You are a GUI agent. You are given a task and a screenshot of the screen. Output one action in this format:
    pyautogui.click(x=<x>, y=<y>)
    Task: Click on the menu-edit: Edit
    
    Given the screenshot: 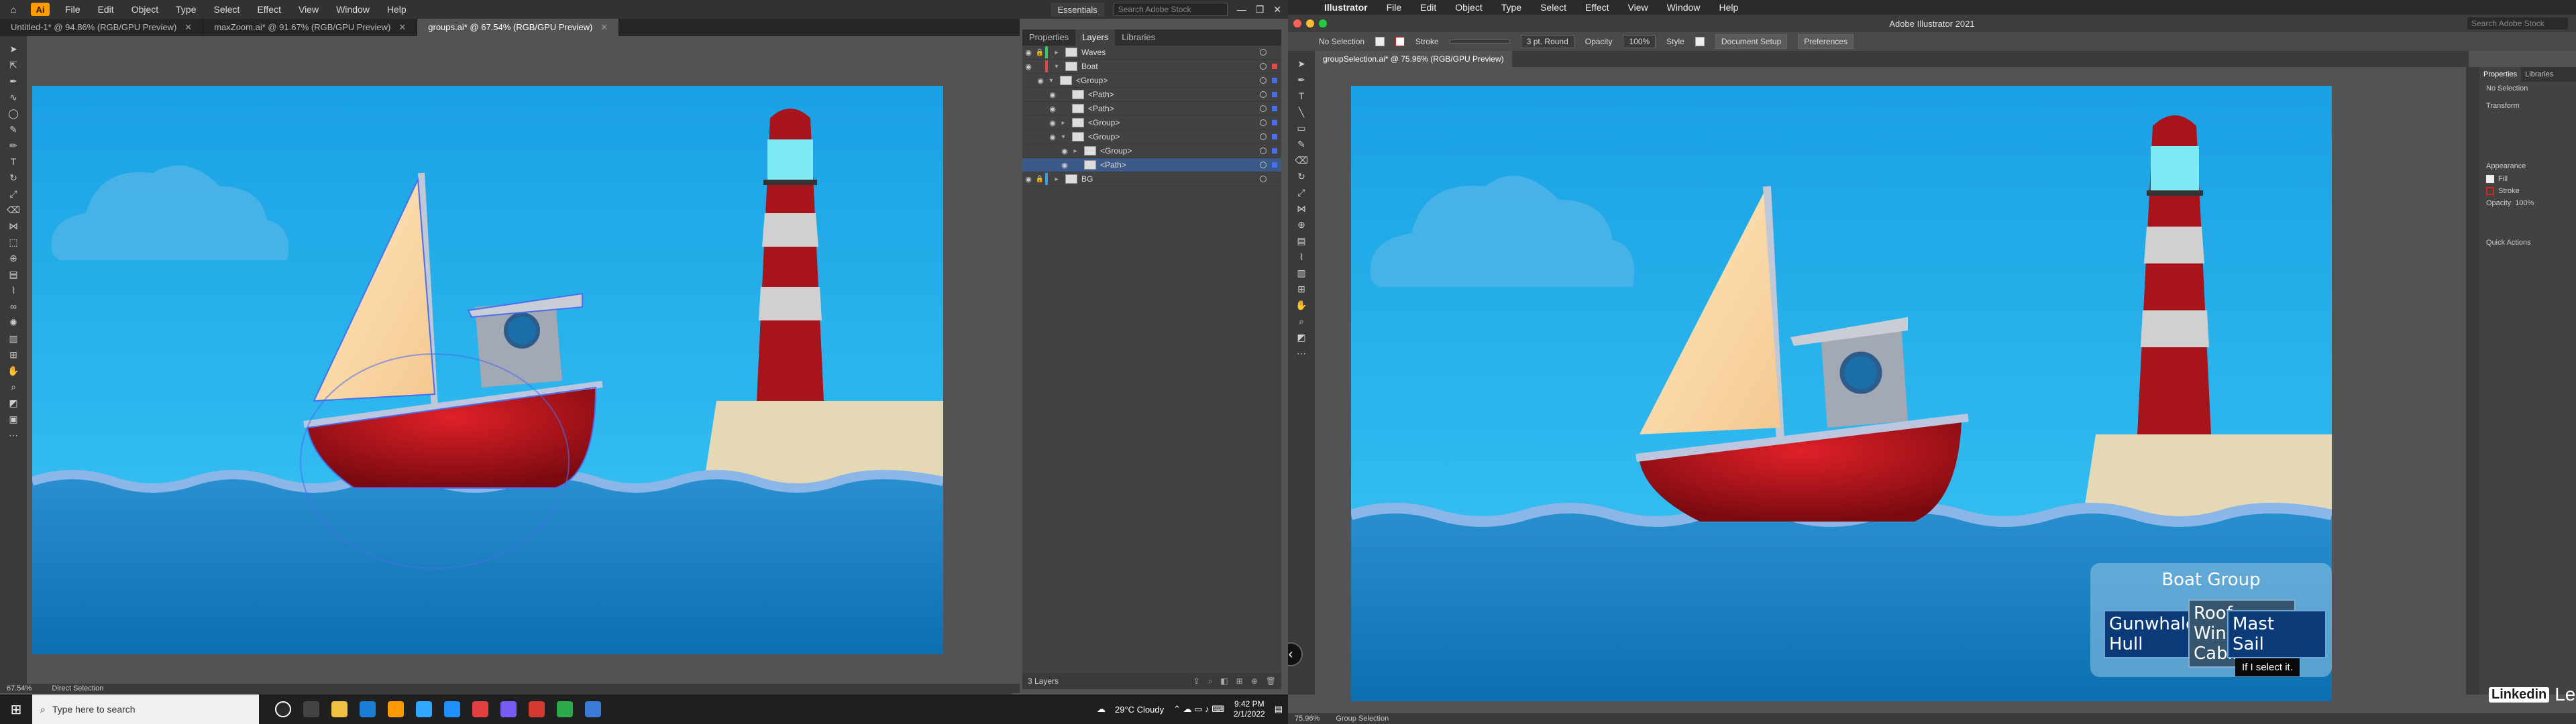 What is the action you would take?
    pyautogui.click(x=106, y=9)
    